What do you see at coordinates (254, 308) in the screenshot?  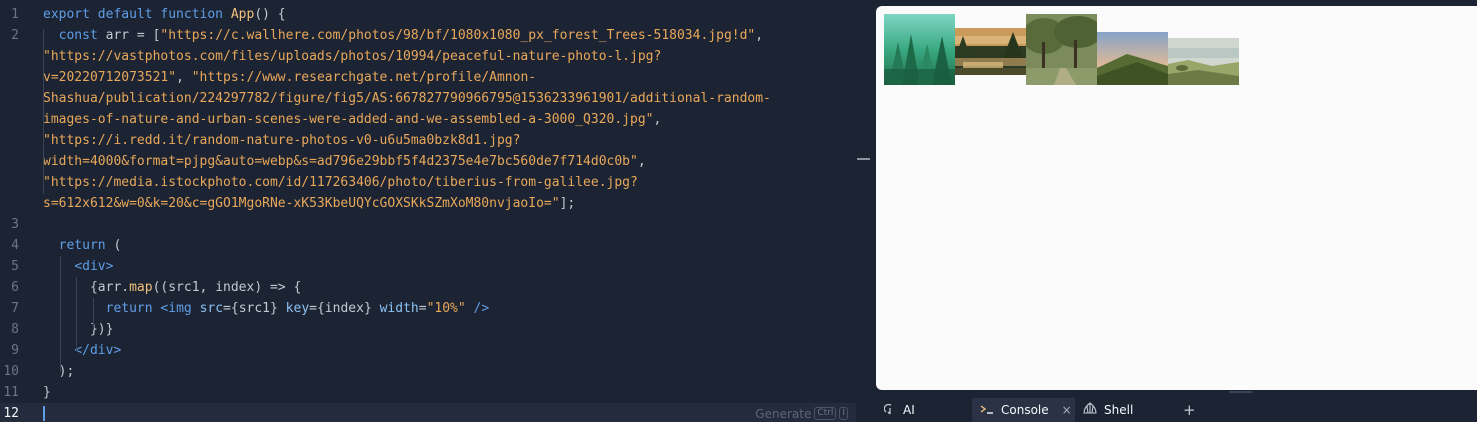 I see `code-token: ={src1}` at bounding box center [254, 308].